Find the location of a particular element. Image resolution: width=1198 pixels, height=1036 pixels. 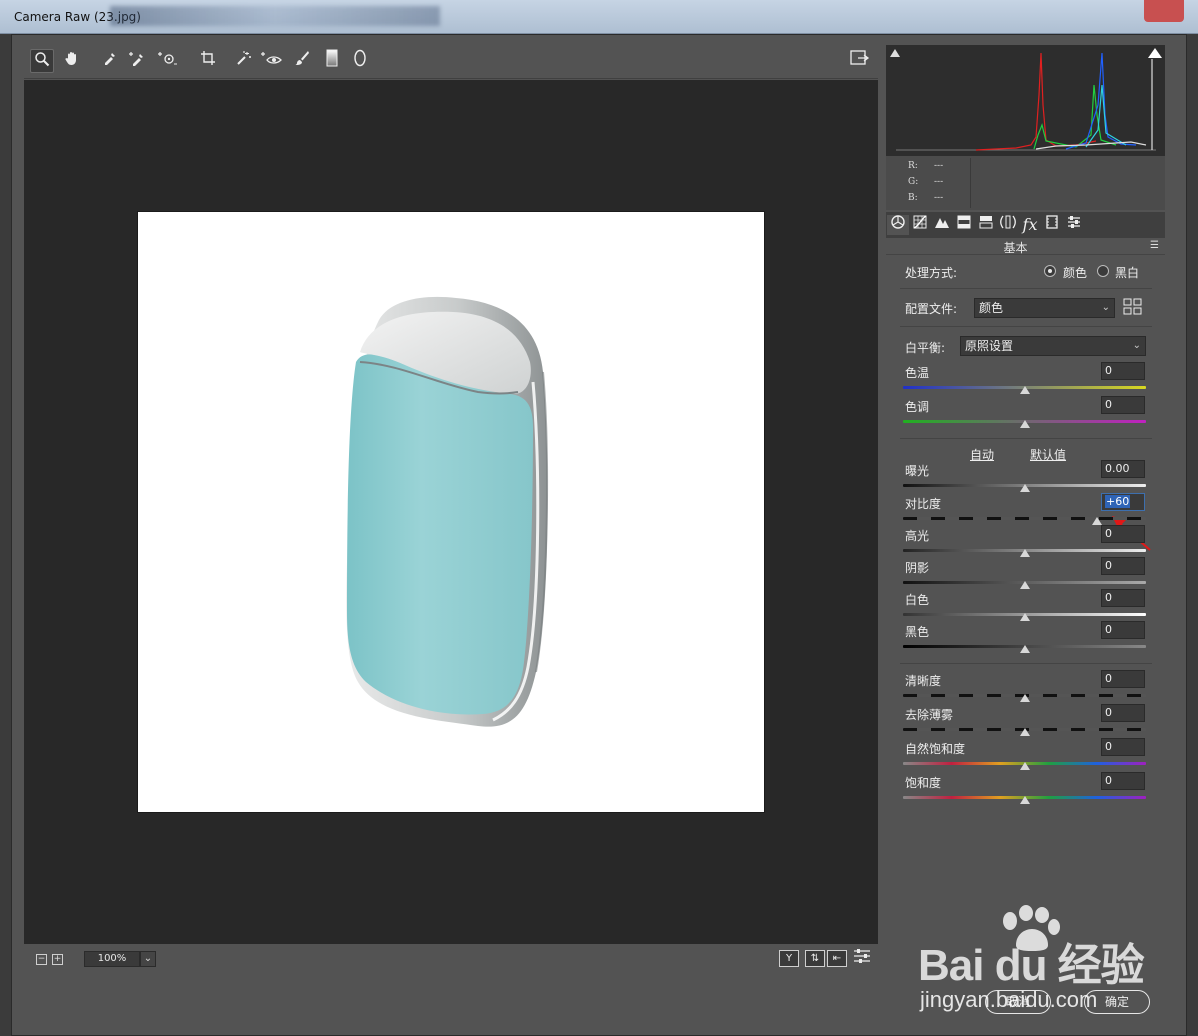

window-close-button is located at coordinates (1164, 11).